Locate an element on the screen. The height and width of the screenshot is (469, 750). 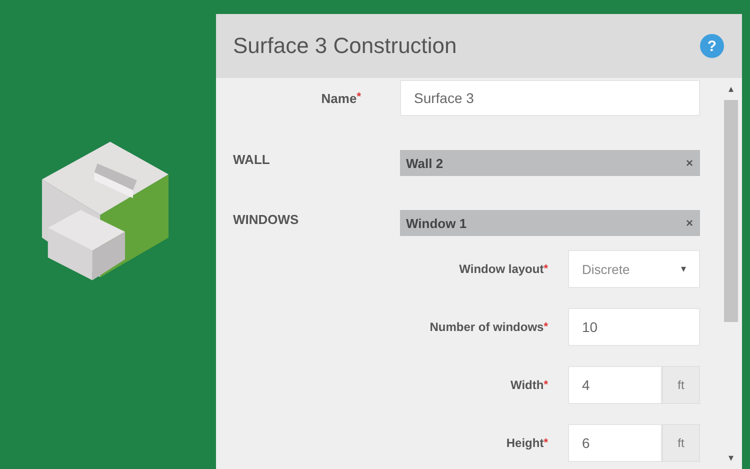
field-label: Width* is located at coordinates (529, 385).